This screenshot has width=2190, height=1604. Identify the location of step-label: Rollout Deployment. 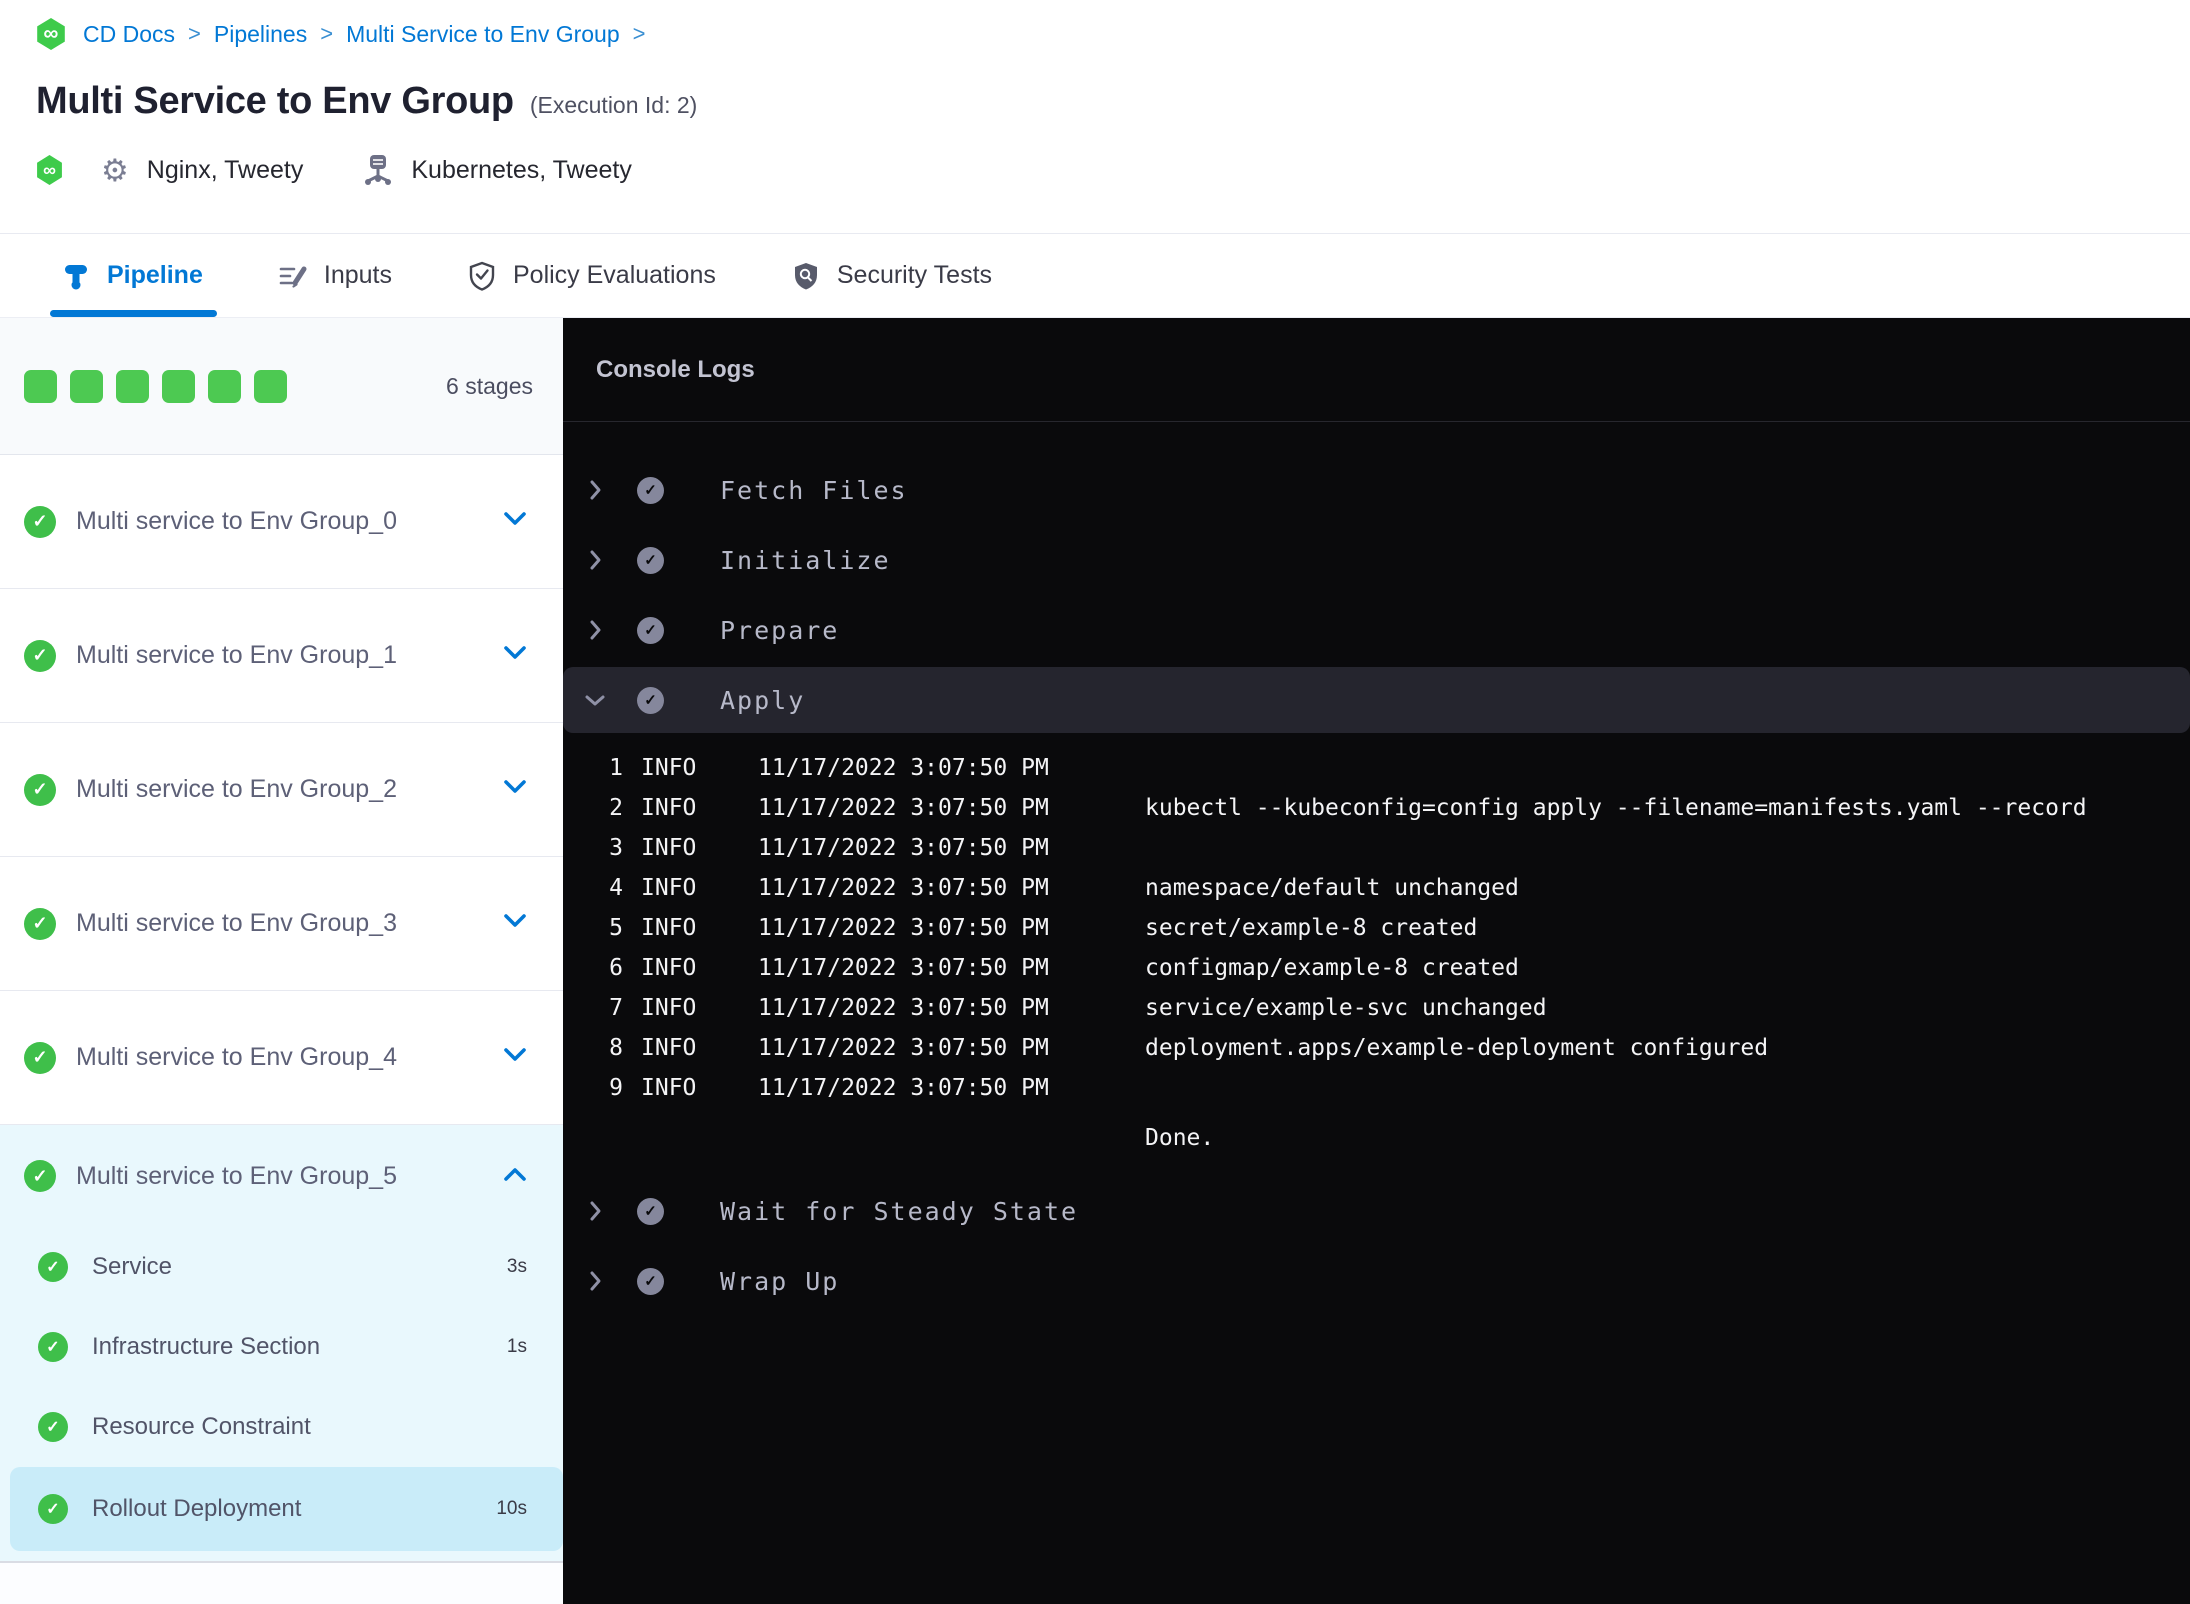
(197, 1508).